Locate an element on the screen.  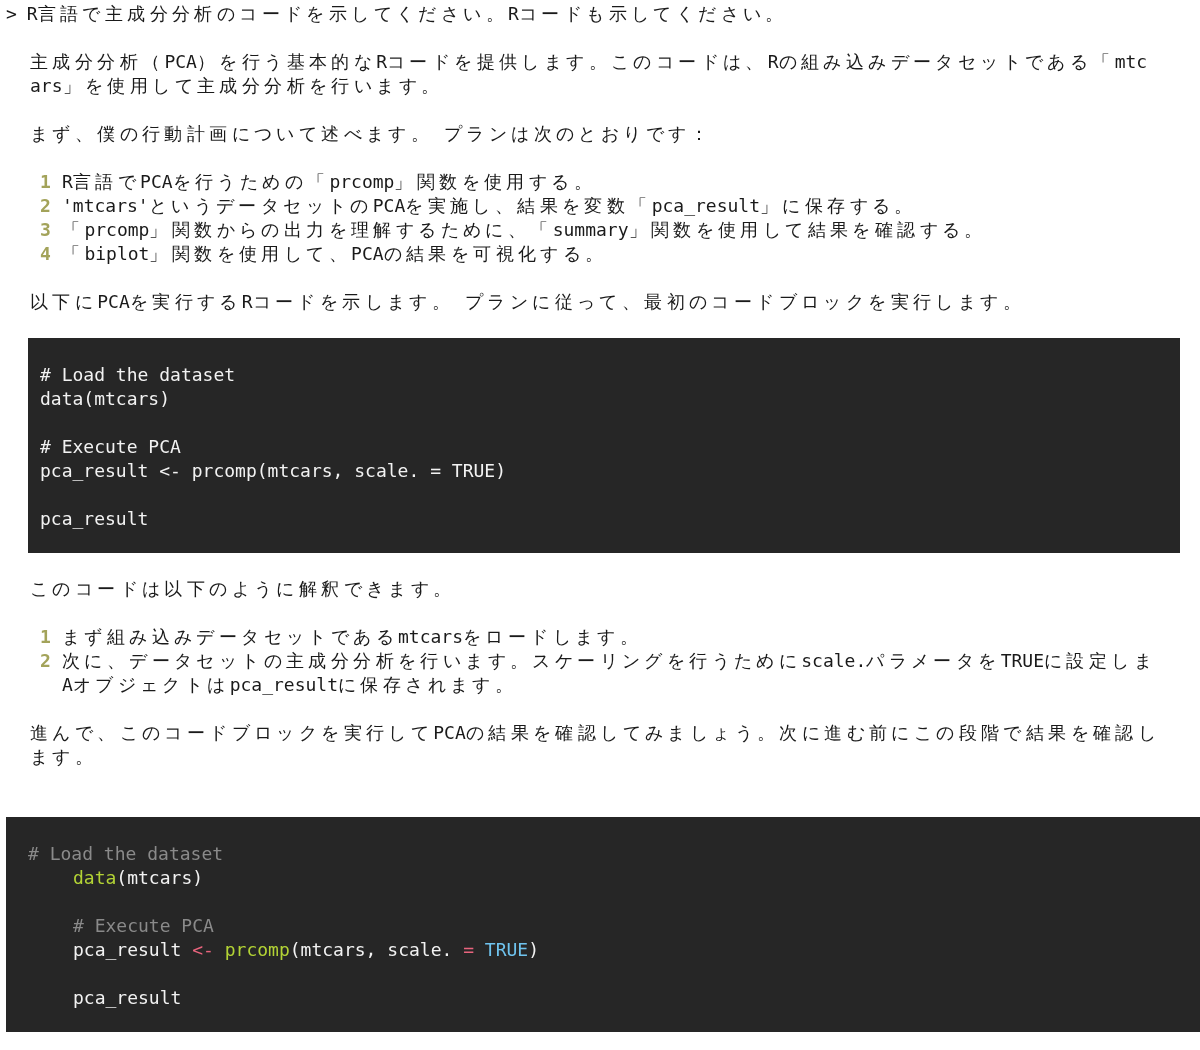
text-line: このコードは以下のように解釈できます。 is located at coordinates (243, 589).